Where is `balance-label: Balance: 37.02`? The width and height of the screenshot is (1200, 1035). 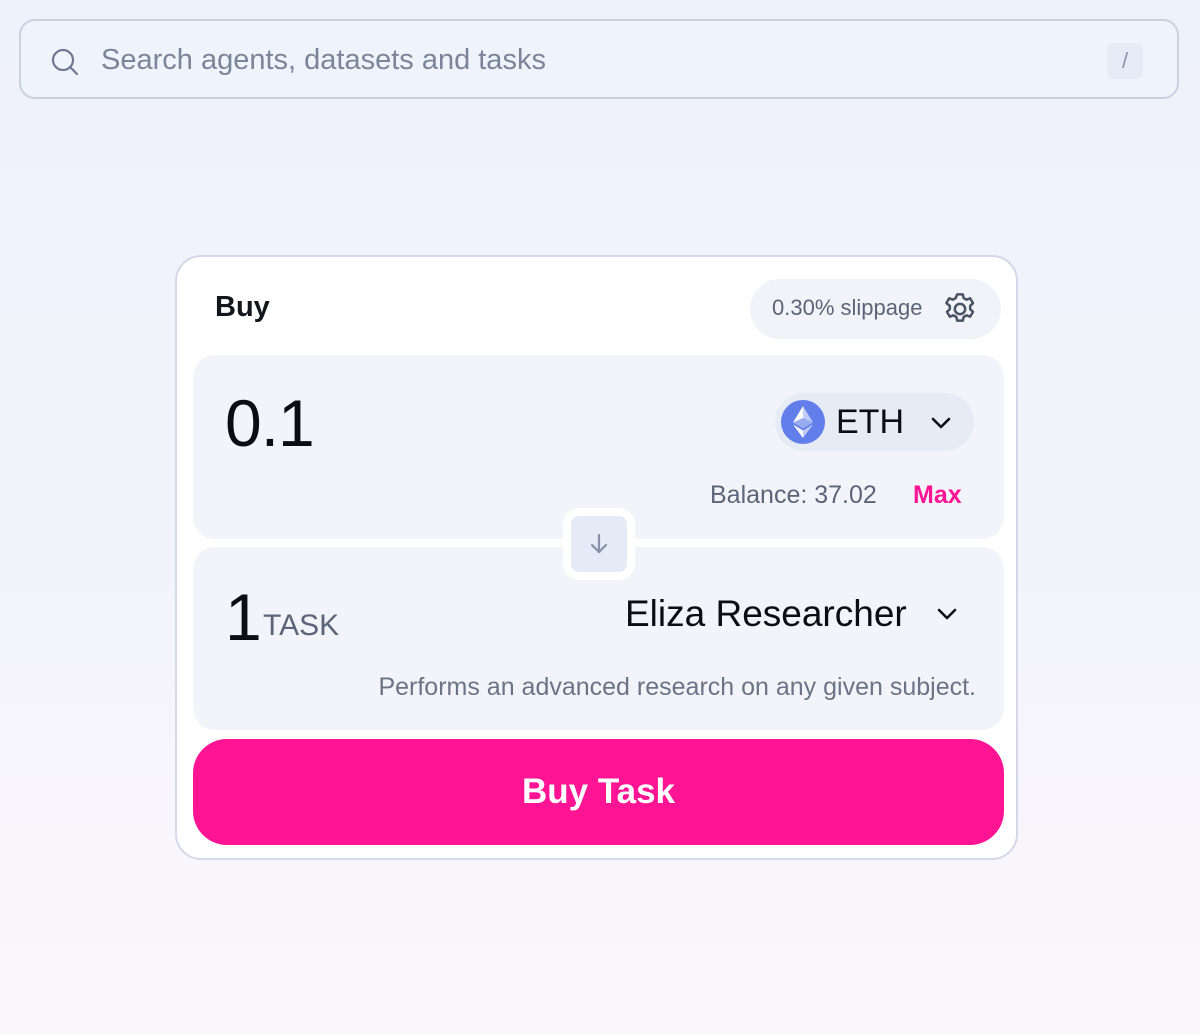 balance-label: Balance: 37.02 is located at coordinates (793, 495).